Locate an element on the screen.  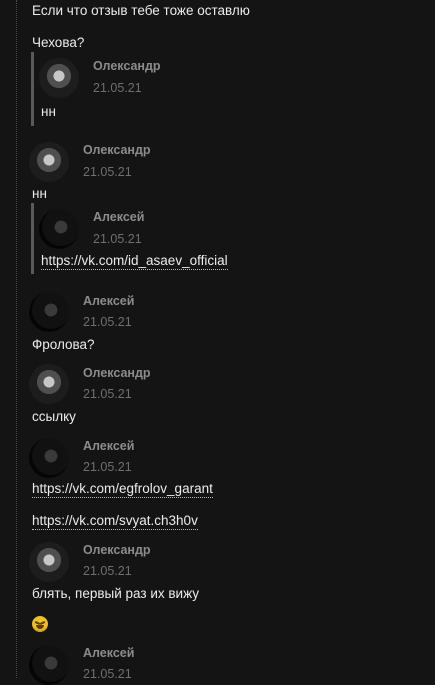
message-text: Если что отзыв тебе тоже оставлю is located at coordinates (141, 10).